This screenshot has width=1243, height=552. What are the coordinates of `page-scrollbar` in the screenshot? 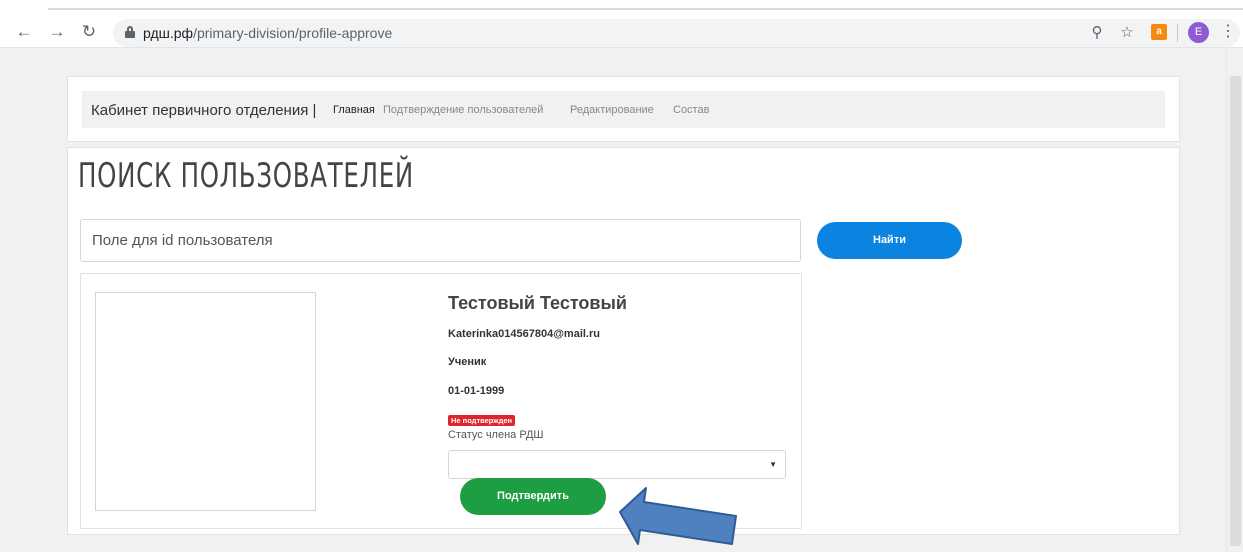 It's located at (1234, 300).